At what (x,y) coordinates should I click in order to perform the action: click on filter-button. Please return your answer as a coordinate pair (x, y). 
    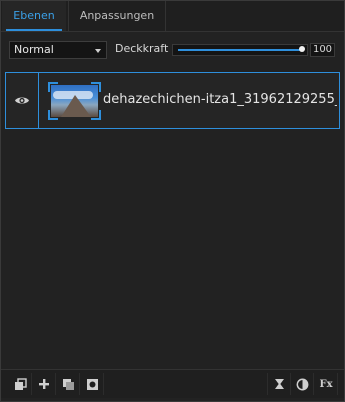
    Looking at the image, I should click on (279, 384).